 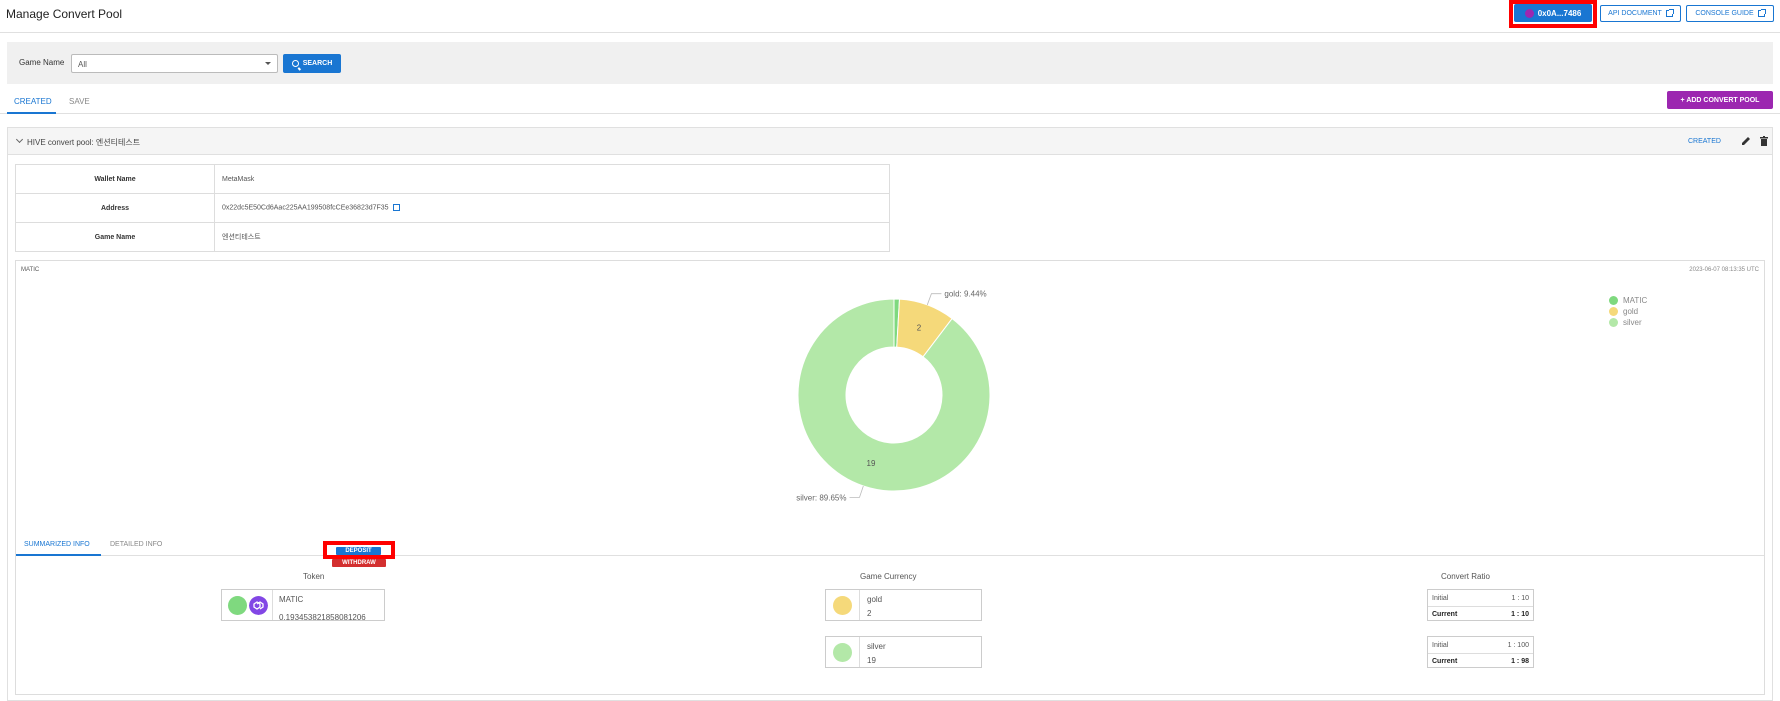 I want to click on edit-icon, so click(x=1746, y=141).